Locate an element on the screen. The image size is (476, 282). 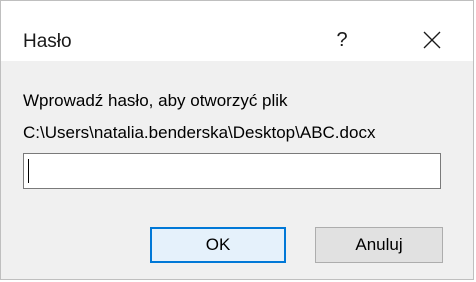
close-icon is located at coordinates (432, 40).